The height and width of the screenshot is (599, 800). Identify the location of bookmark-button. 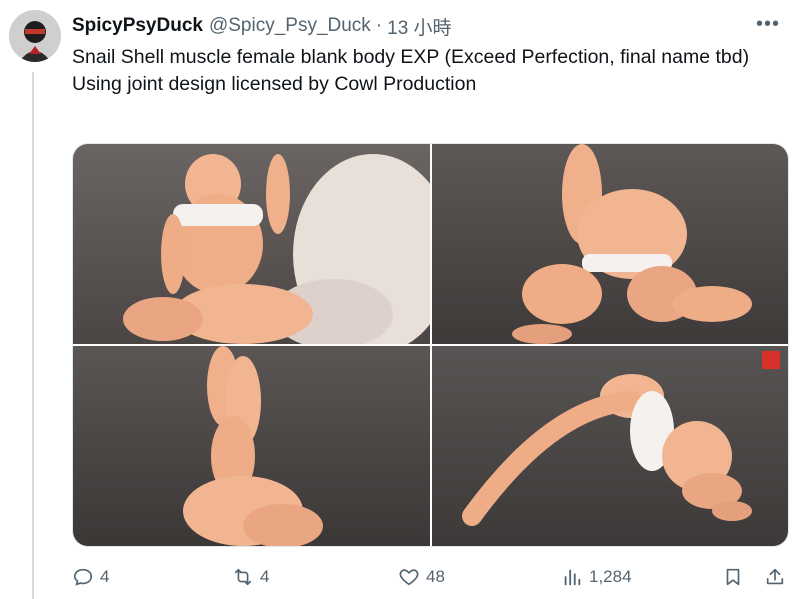
(733, 577).